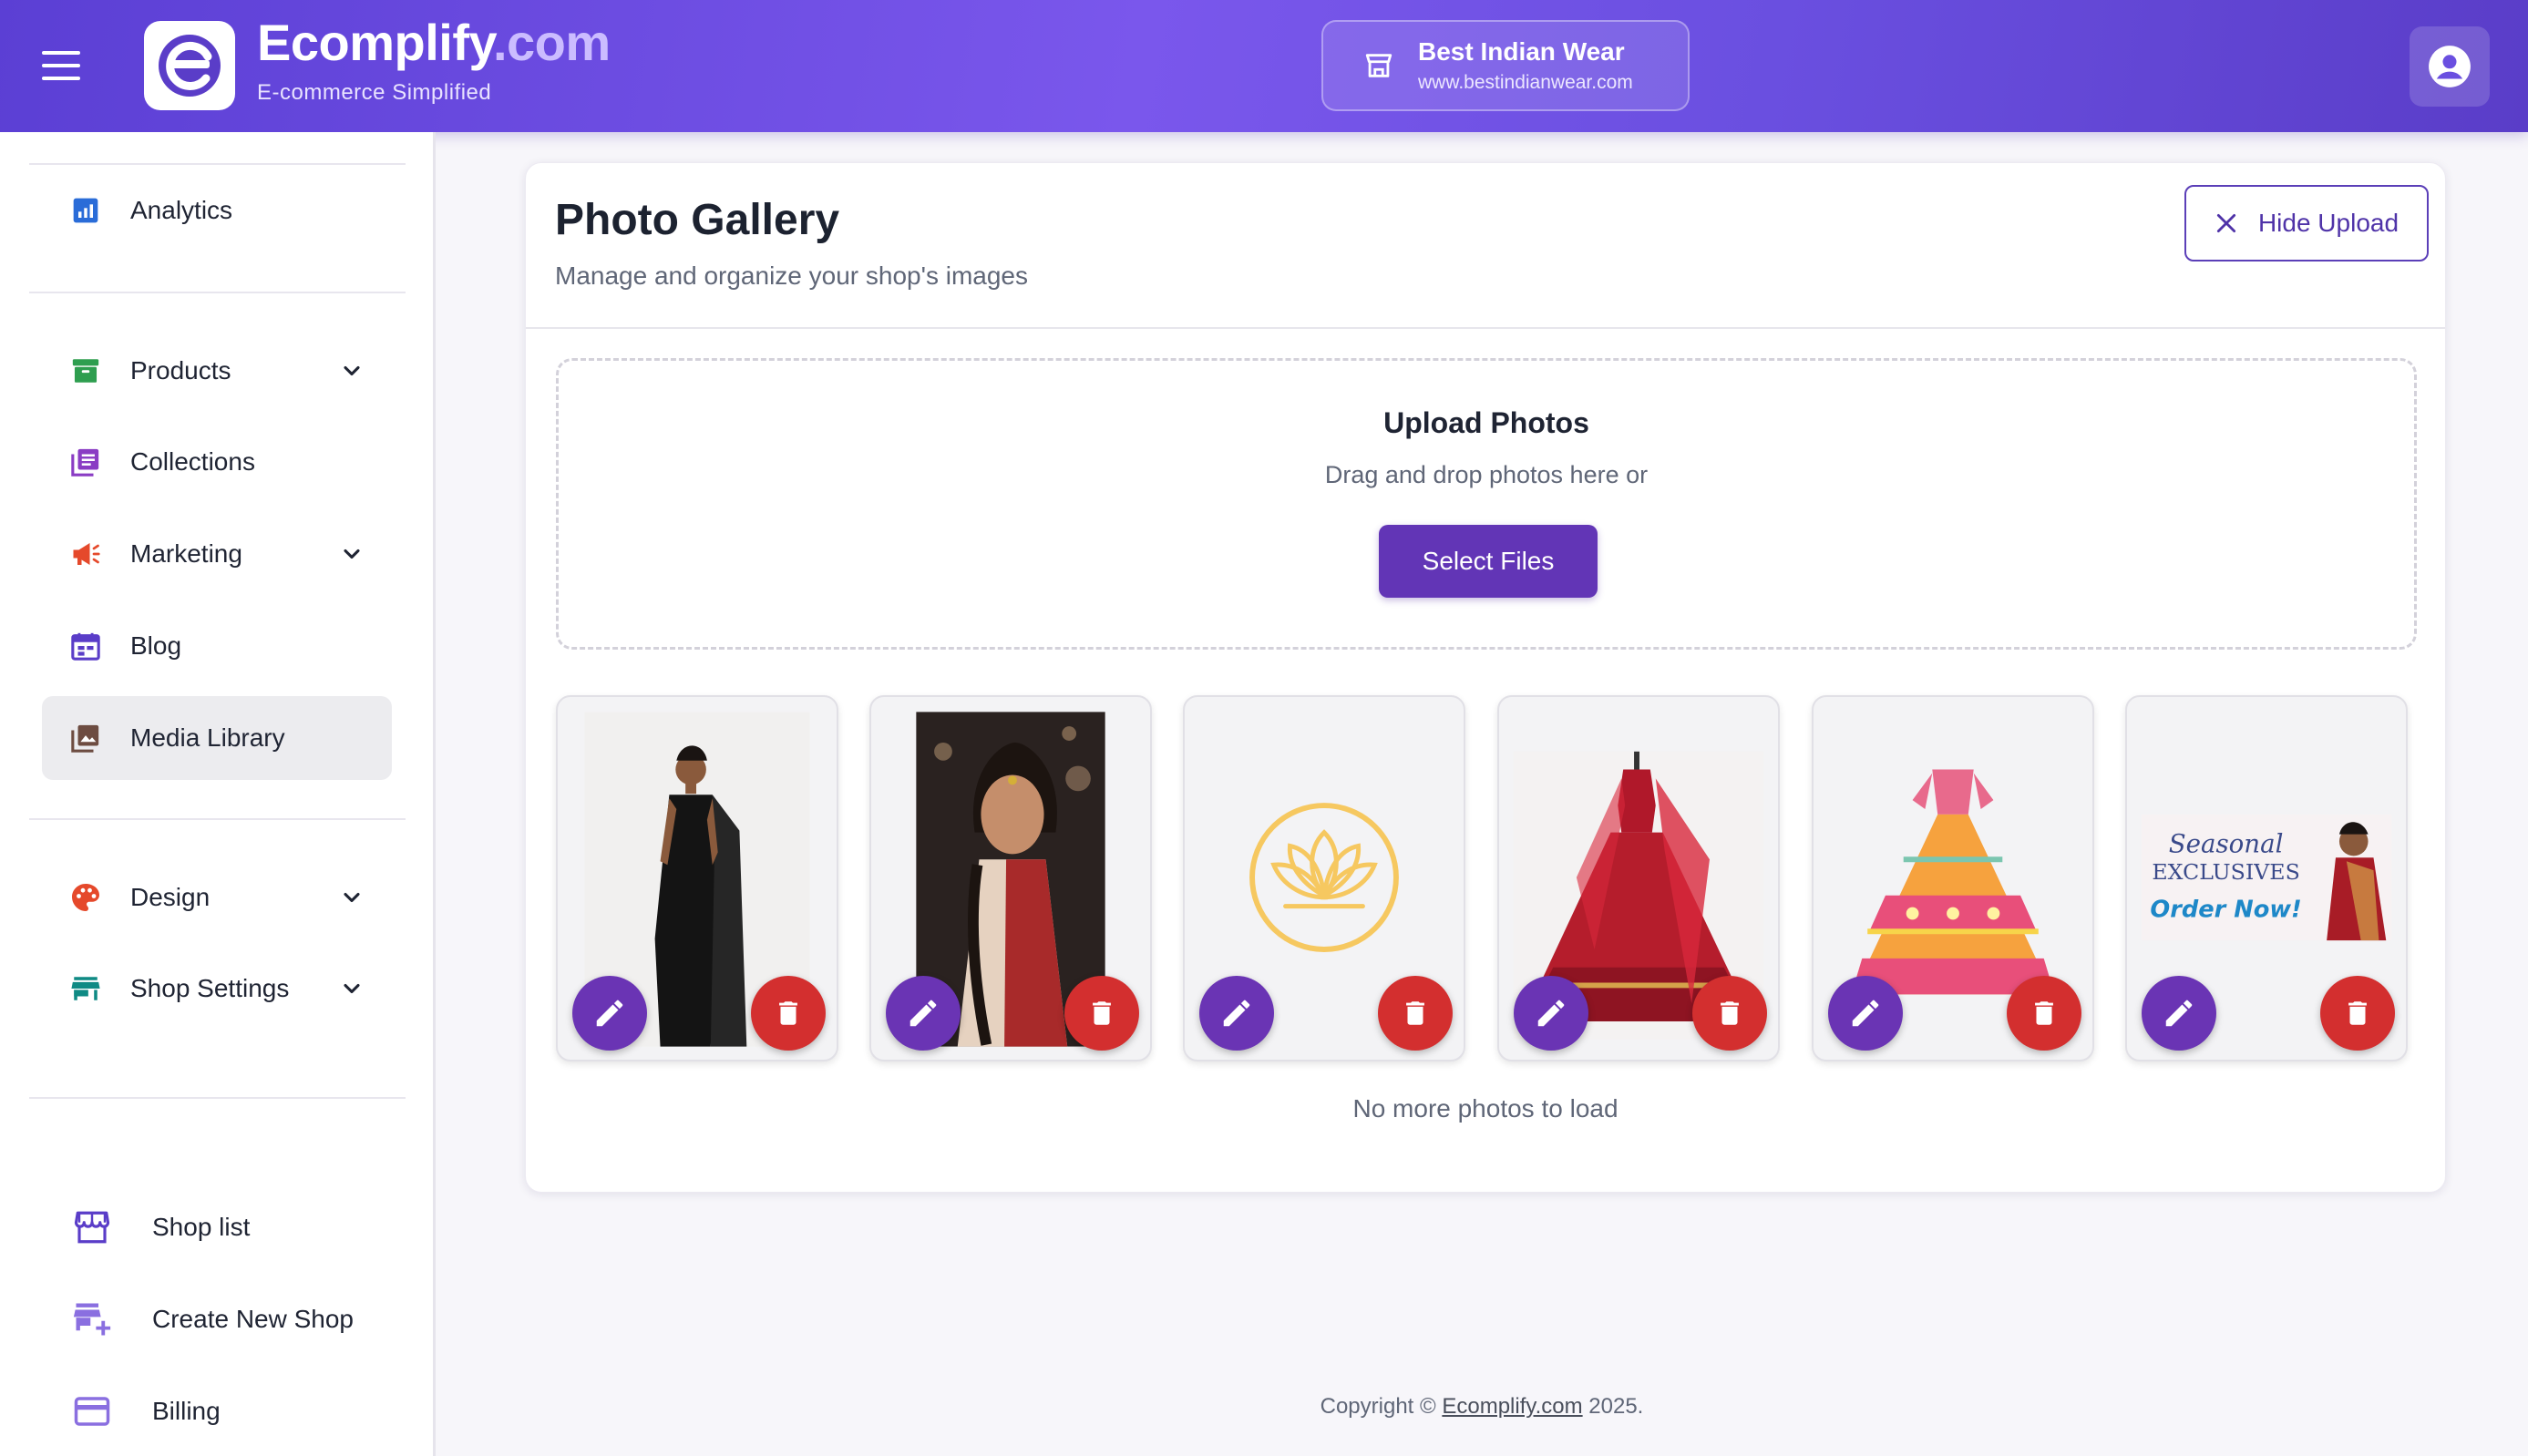 This screenshot has height=1456, width=2528. I want to click on sidebar-item-marketing: Marketing, so click(217, 554).